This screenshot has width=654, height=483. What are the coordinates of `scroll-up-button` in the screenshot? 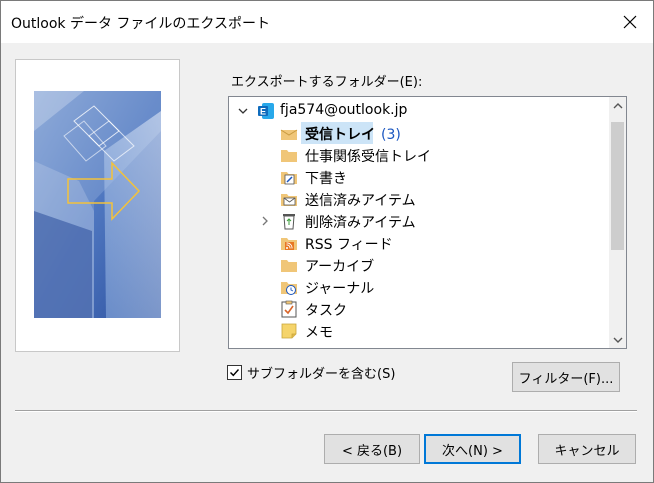 It's located at (617, 105).